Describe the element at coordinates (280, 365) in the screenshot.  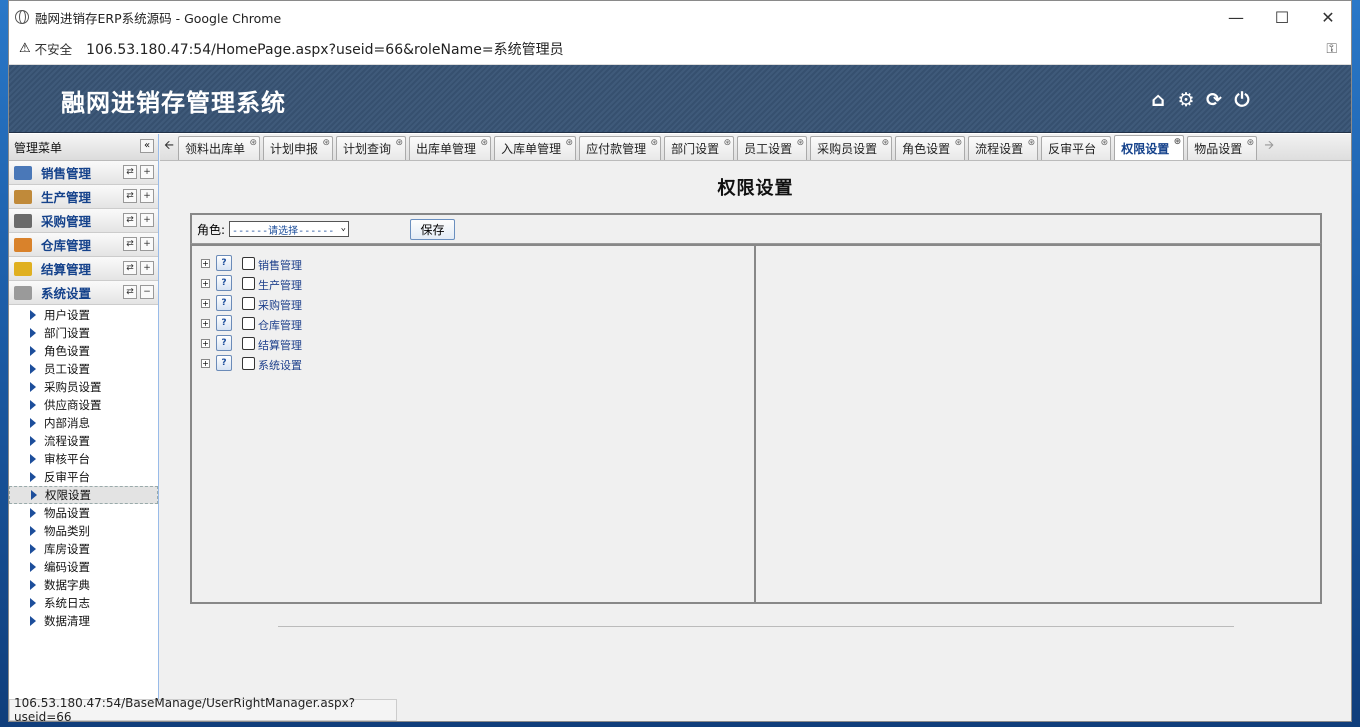
I see `tree-label: 系统设置` at that location.